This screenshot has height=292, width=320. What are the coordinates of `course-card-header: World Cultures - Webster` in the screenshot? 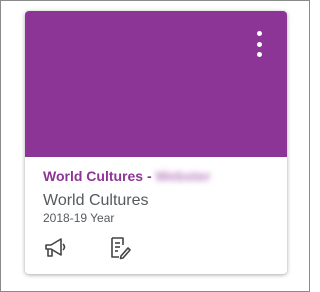 It's located at (127, 176).